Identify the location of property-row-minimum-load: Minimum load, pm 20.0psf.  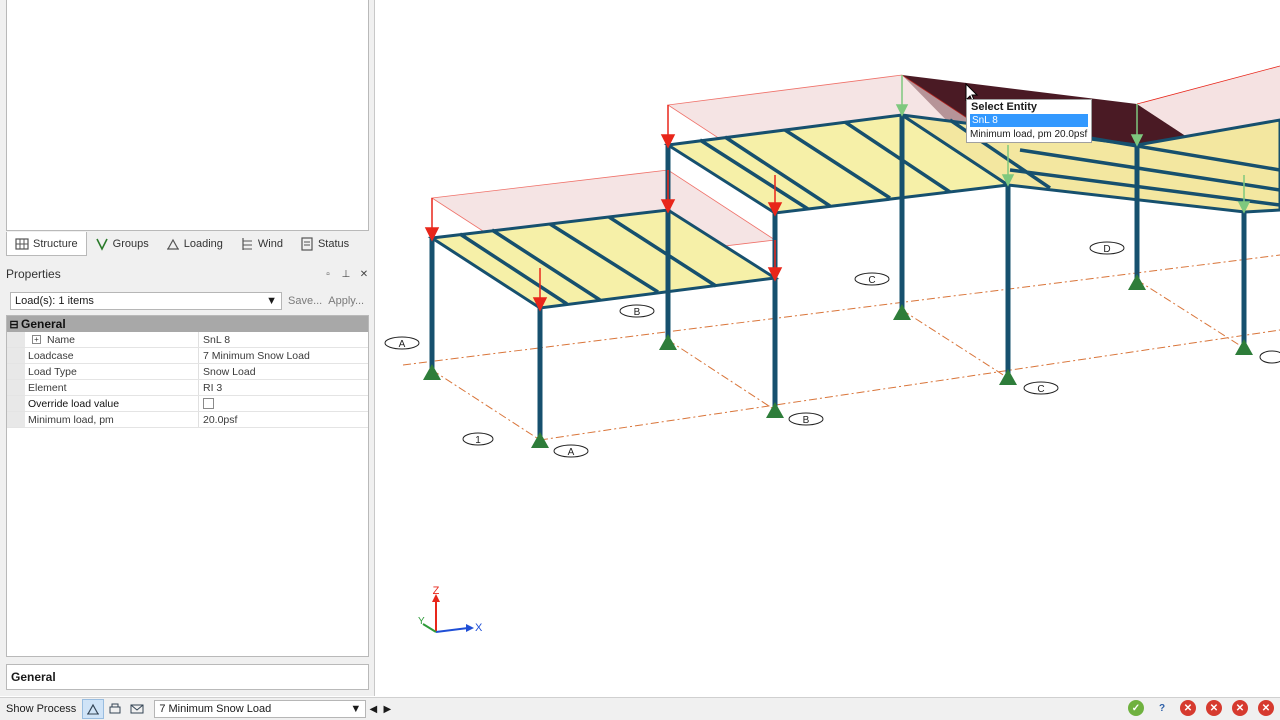
(187, 420).